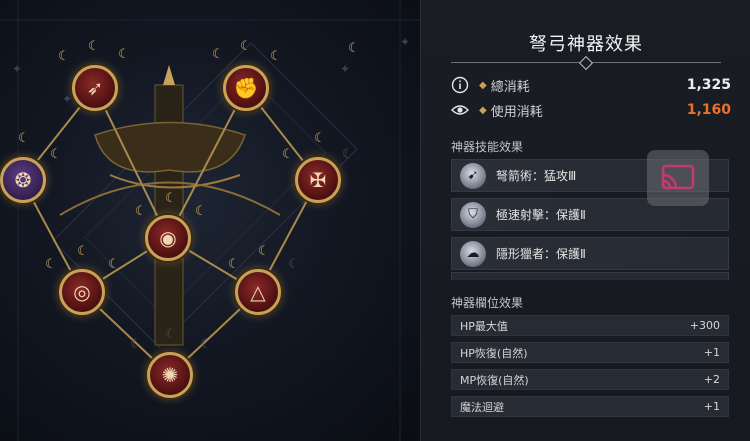  Describe the element at coordinates (460, 85) in the screenshot. I see `info-icon` at that location.